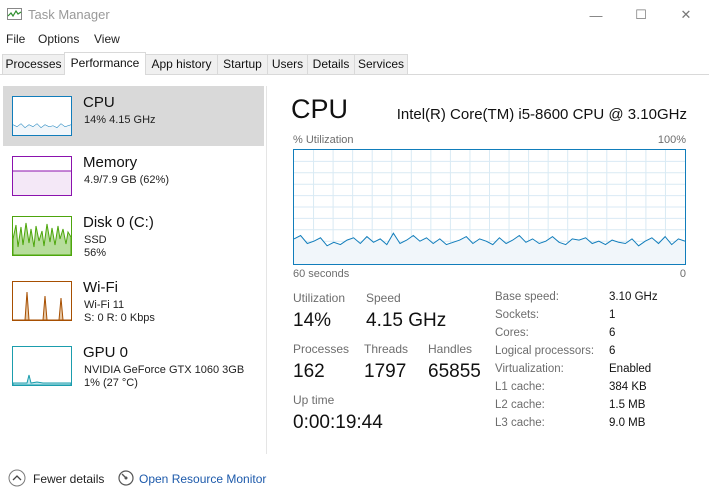 The height and width of the screenshot is (502, 709). What do you see at coordinates (354, 481) in the screenshot?
I see `footer-bar: Fewer details Open Resource Monitor` at bounding box center [354, 481].